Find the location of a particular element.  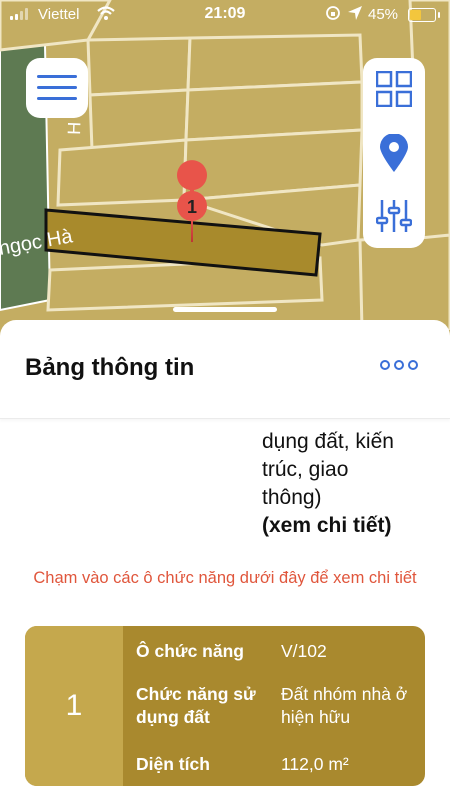

my-location-button is located at coordinates (394, 153).